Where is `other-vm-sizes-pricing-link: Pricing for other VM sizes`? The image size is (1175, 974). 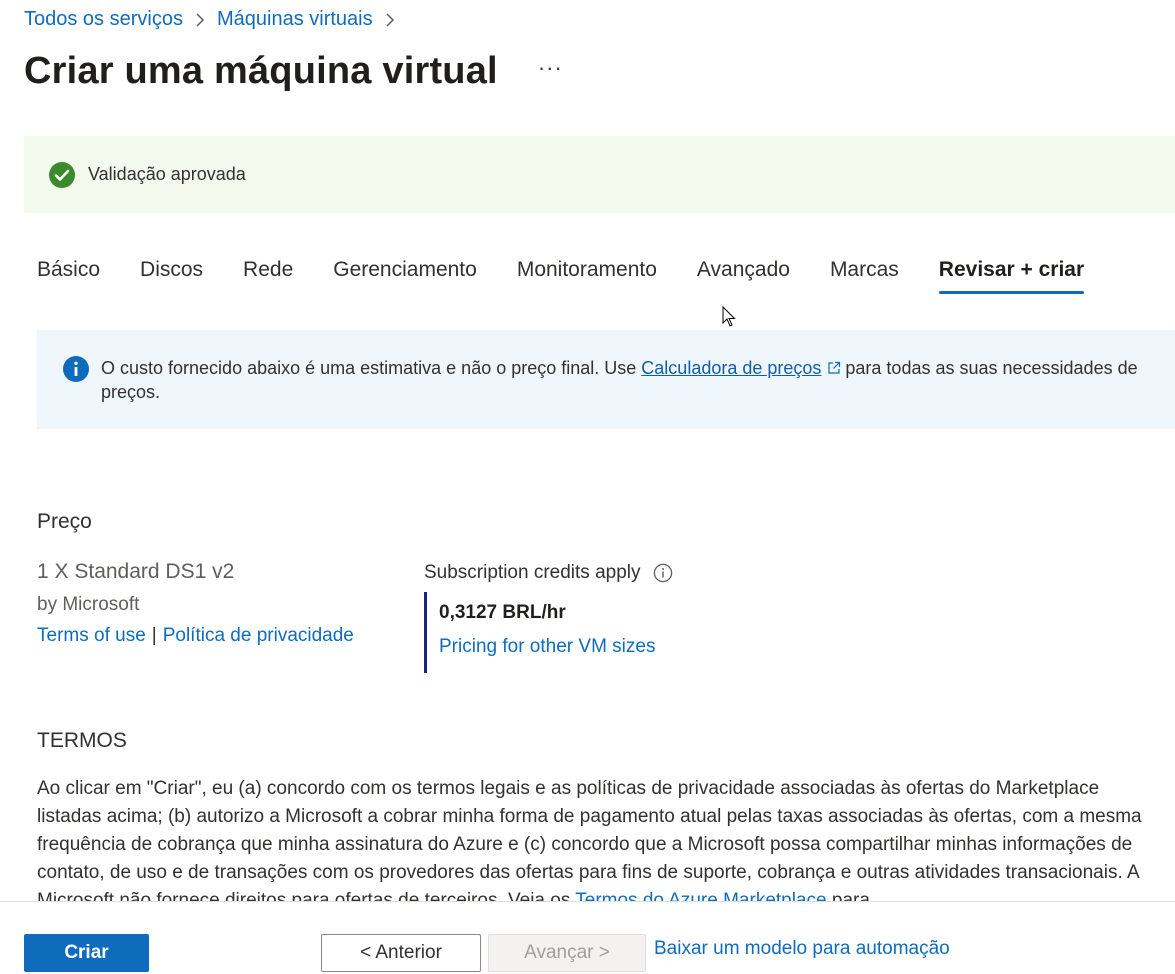 other-vm-sizes-pricing-link: Pricing for other VM sizes is located at coordinates (547, 647).